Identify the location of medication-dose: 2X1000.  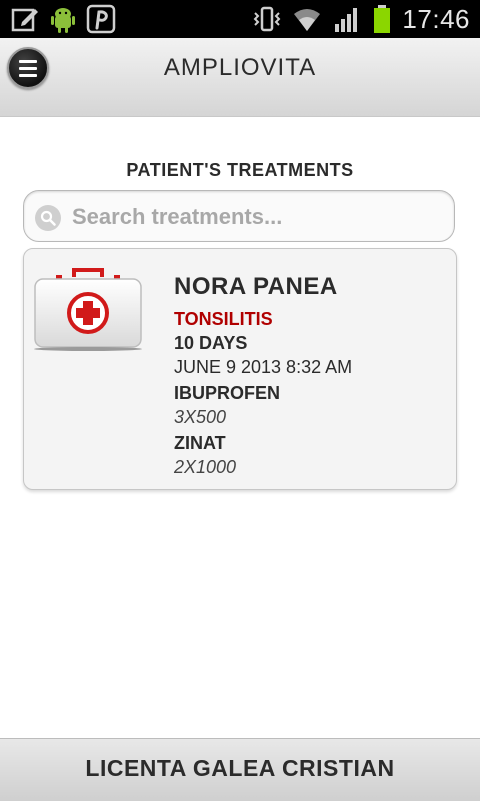
(205, 467).